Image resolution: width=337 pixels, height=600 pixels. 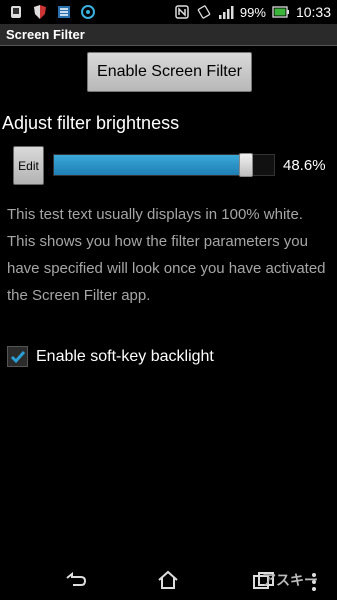 I want to click on softkey-backlight-row: Enable soft-key backlight, so click(x=110, y=356).